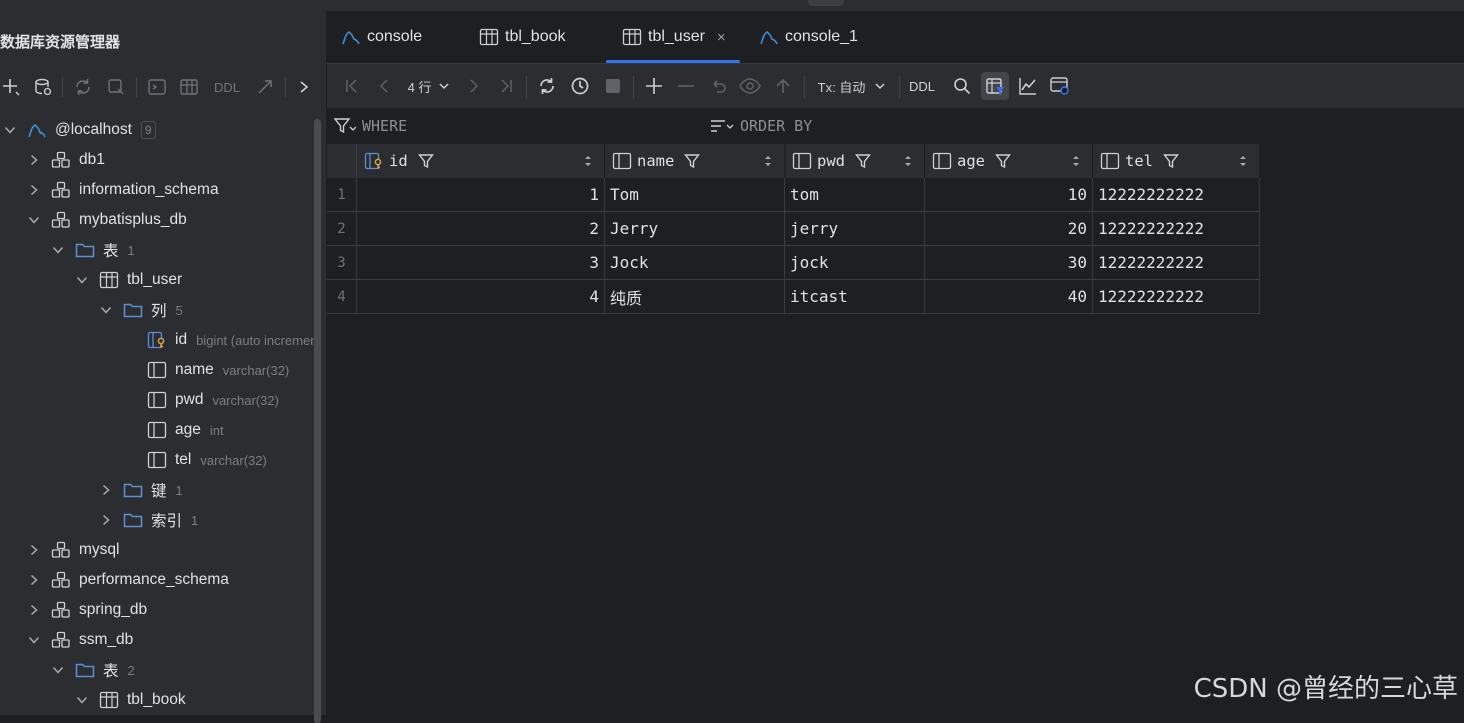 This screenshot has width=1464, height=723. I want to click on cell-age: 20, so click(1009, 229).